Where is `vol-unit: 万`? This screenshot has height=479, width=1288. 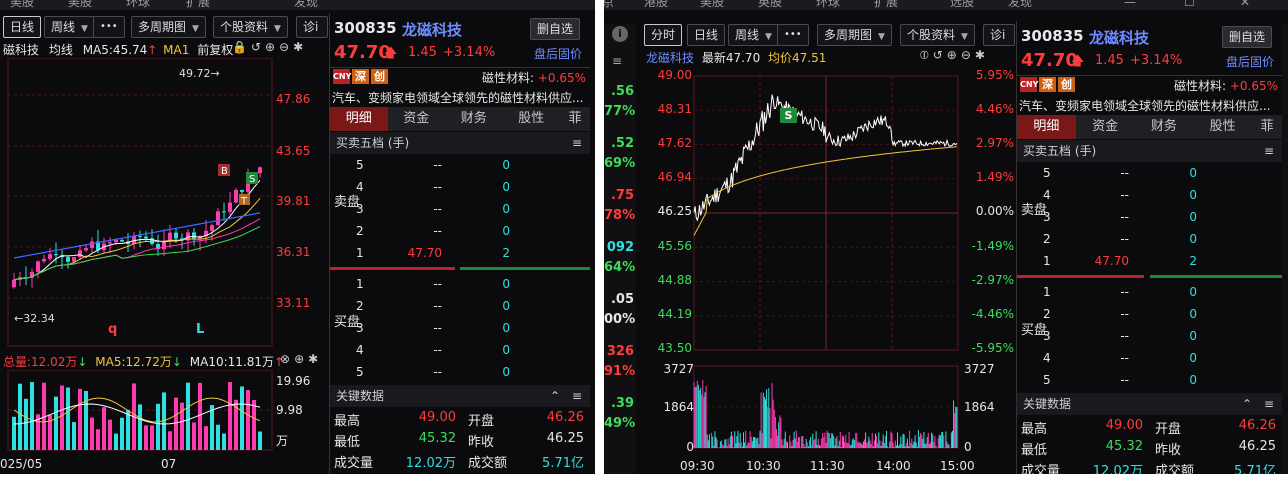
vol-unit: 万 is located at coordinates (282, 441).